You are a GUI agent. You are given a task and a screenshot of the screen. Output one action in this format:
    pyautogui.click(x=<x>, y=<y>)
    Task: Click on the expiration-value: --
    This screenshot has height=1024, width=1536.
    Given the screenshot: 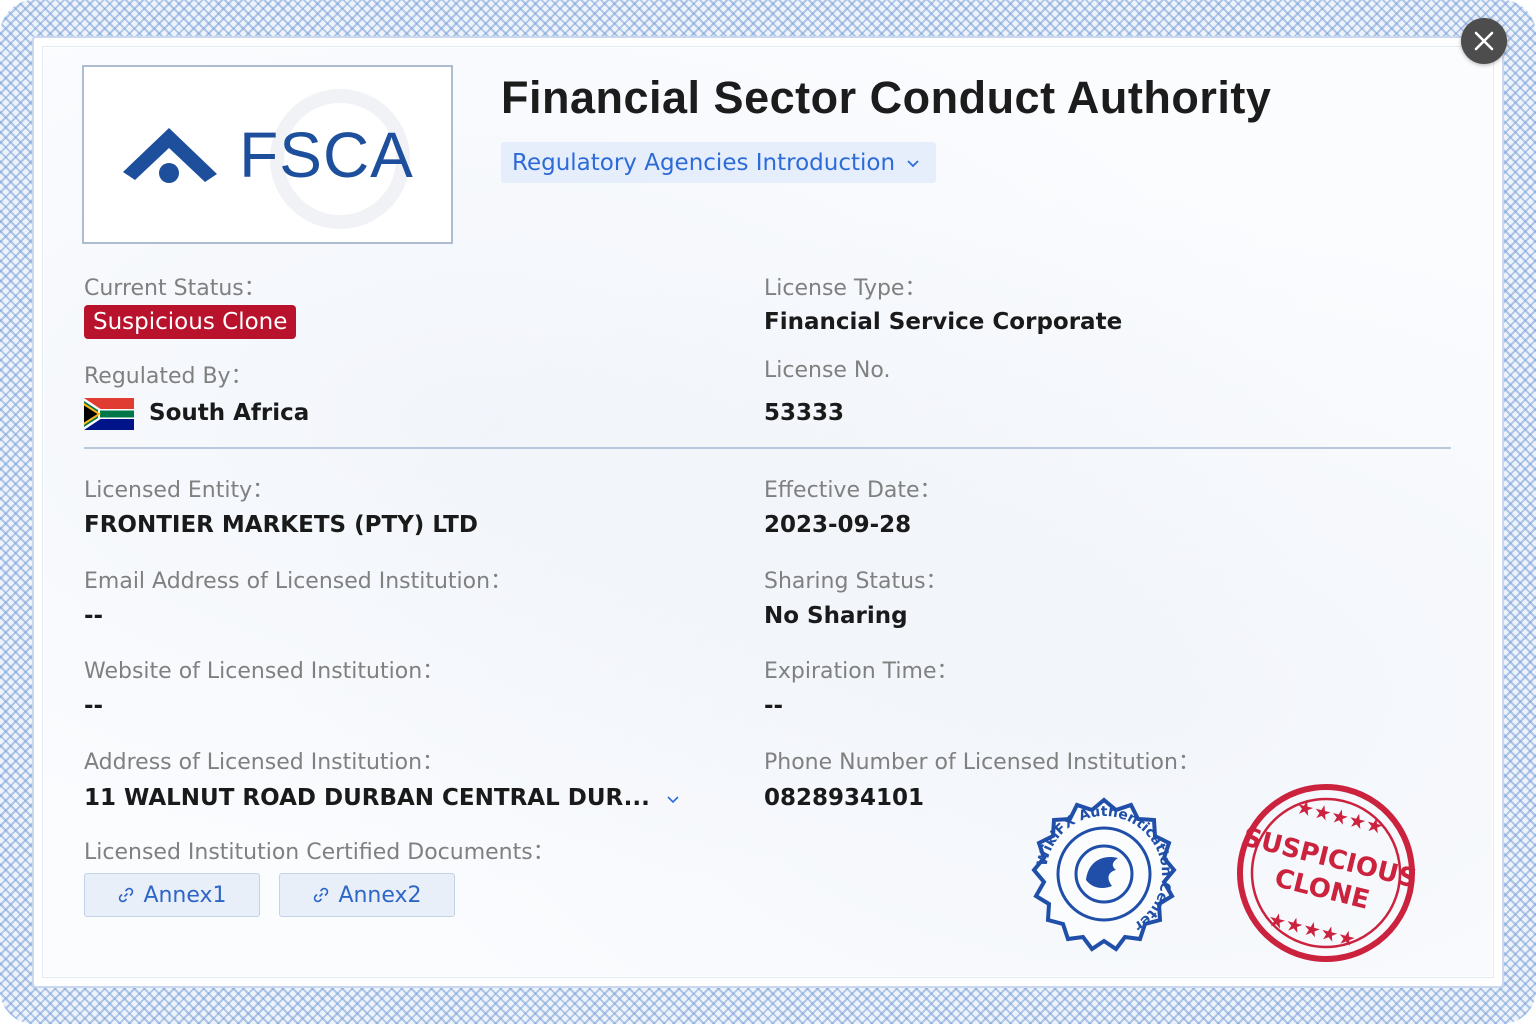 What is the action you would take?
    pyautogui.click(x=774, y=706)
    